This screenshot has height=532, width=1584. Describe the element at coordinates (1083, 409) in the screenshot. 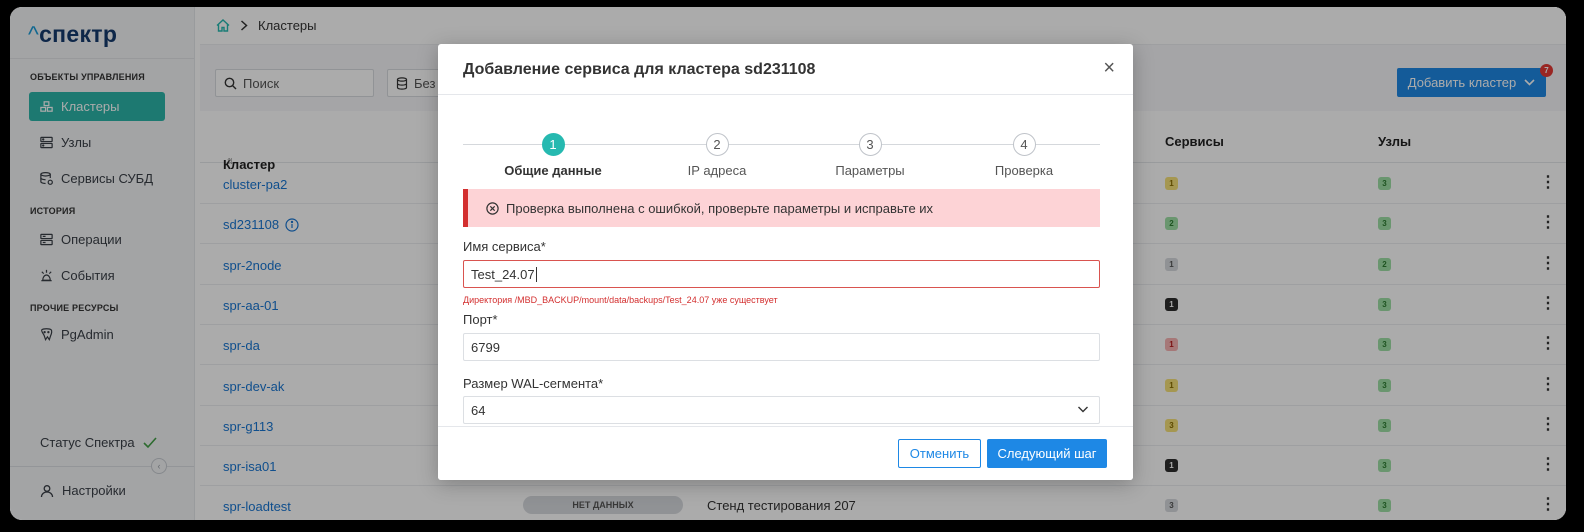

I see `chevron-down-icon` at that location.